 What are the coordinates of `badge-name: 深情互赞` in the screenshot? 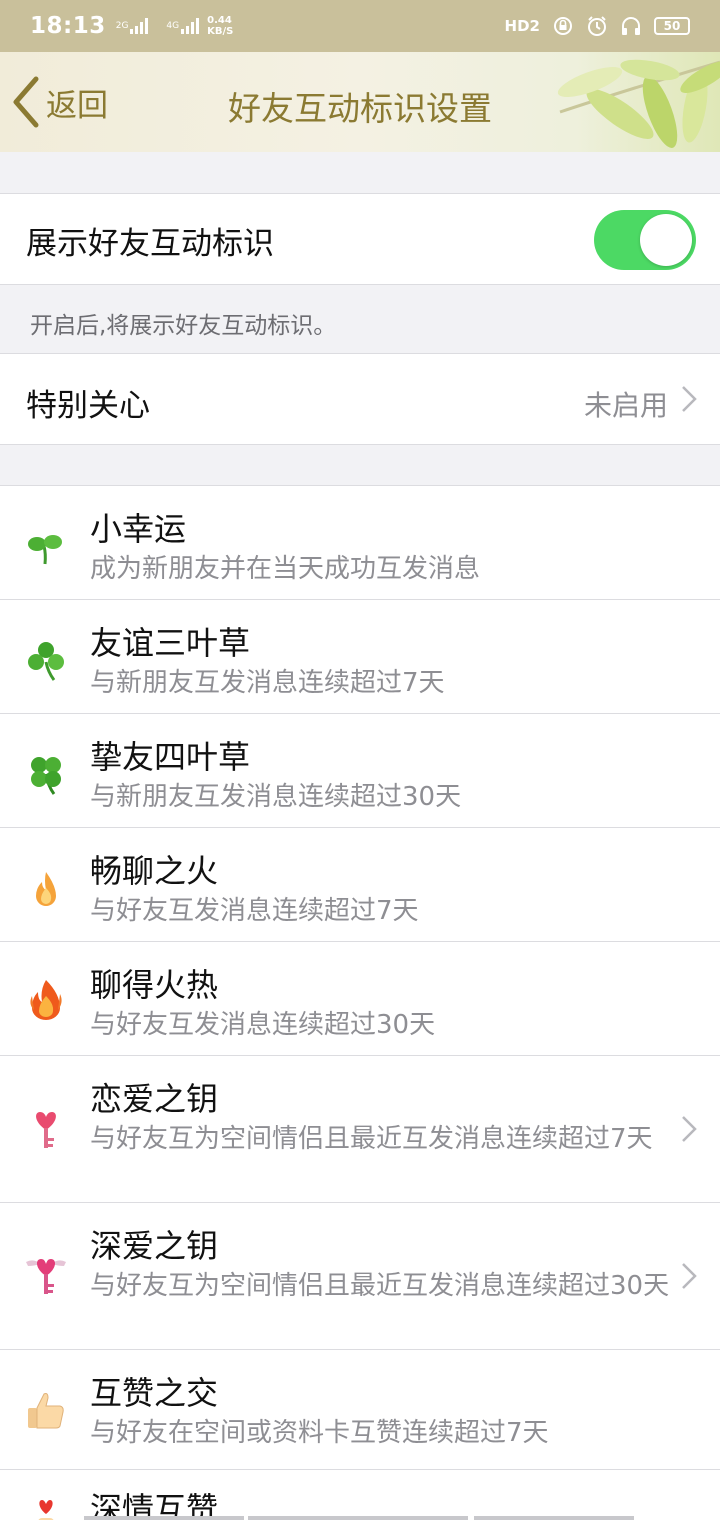 It's located at (154, 1505).